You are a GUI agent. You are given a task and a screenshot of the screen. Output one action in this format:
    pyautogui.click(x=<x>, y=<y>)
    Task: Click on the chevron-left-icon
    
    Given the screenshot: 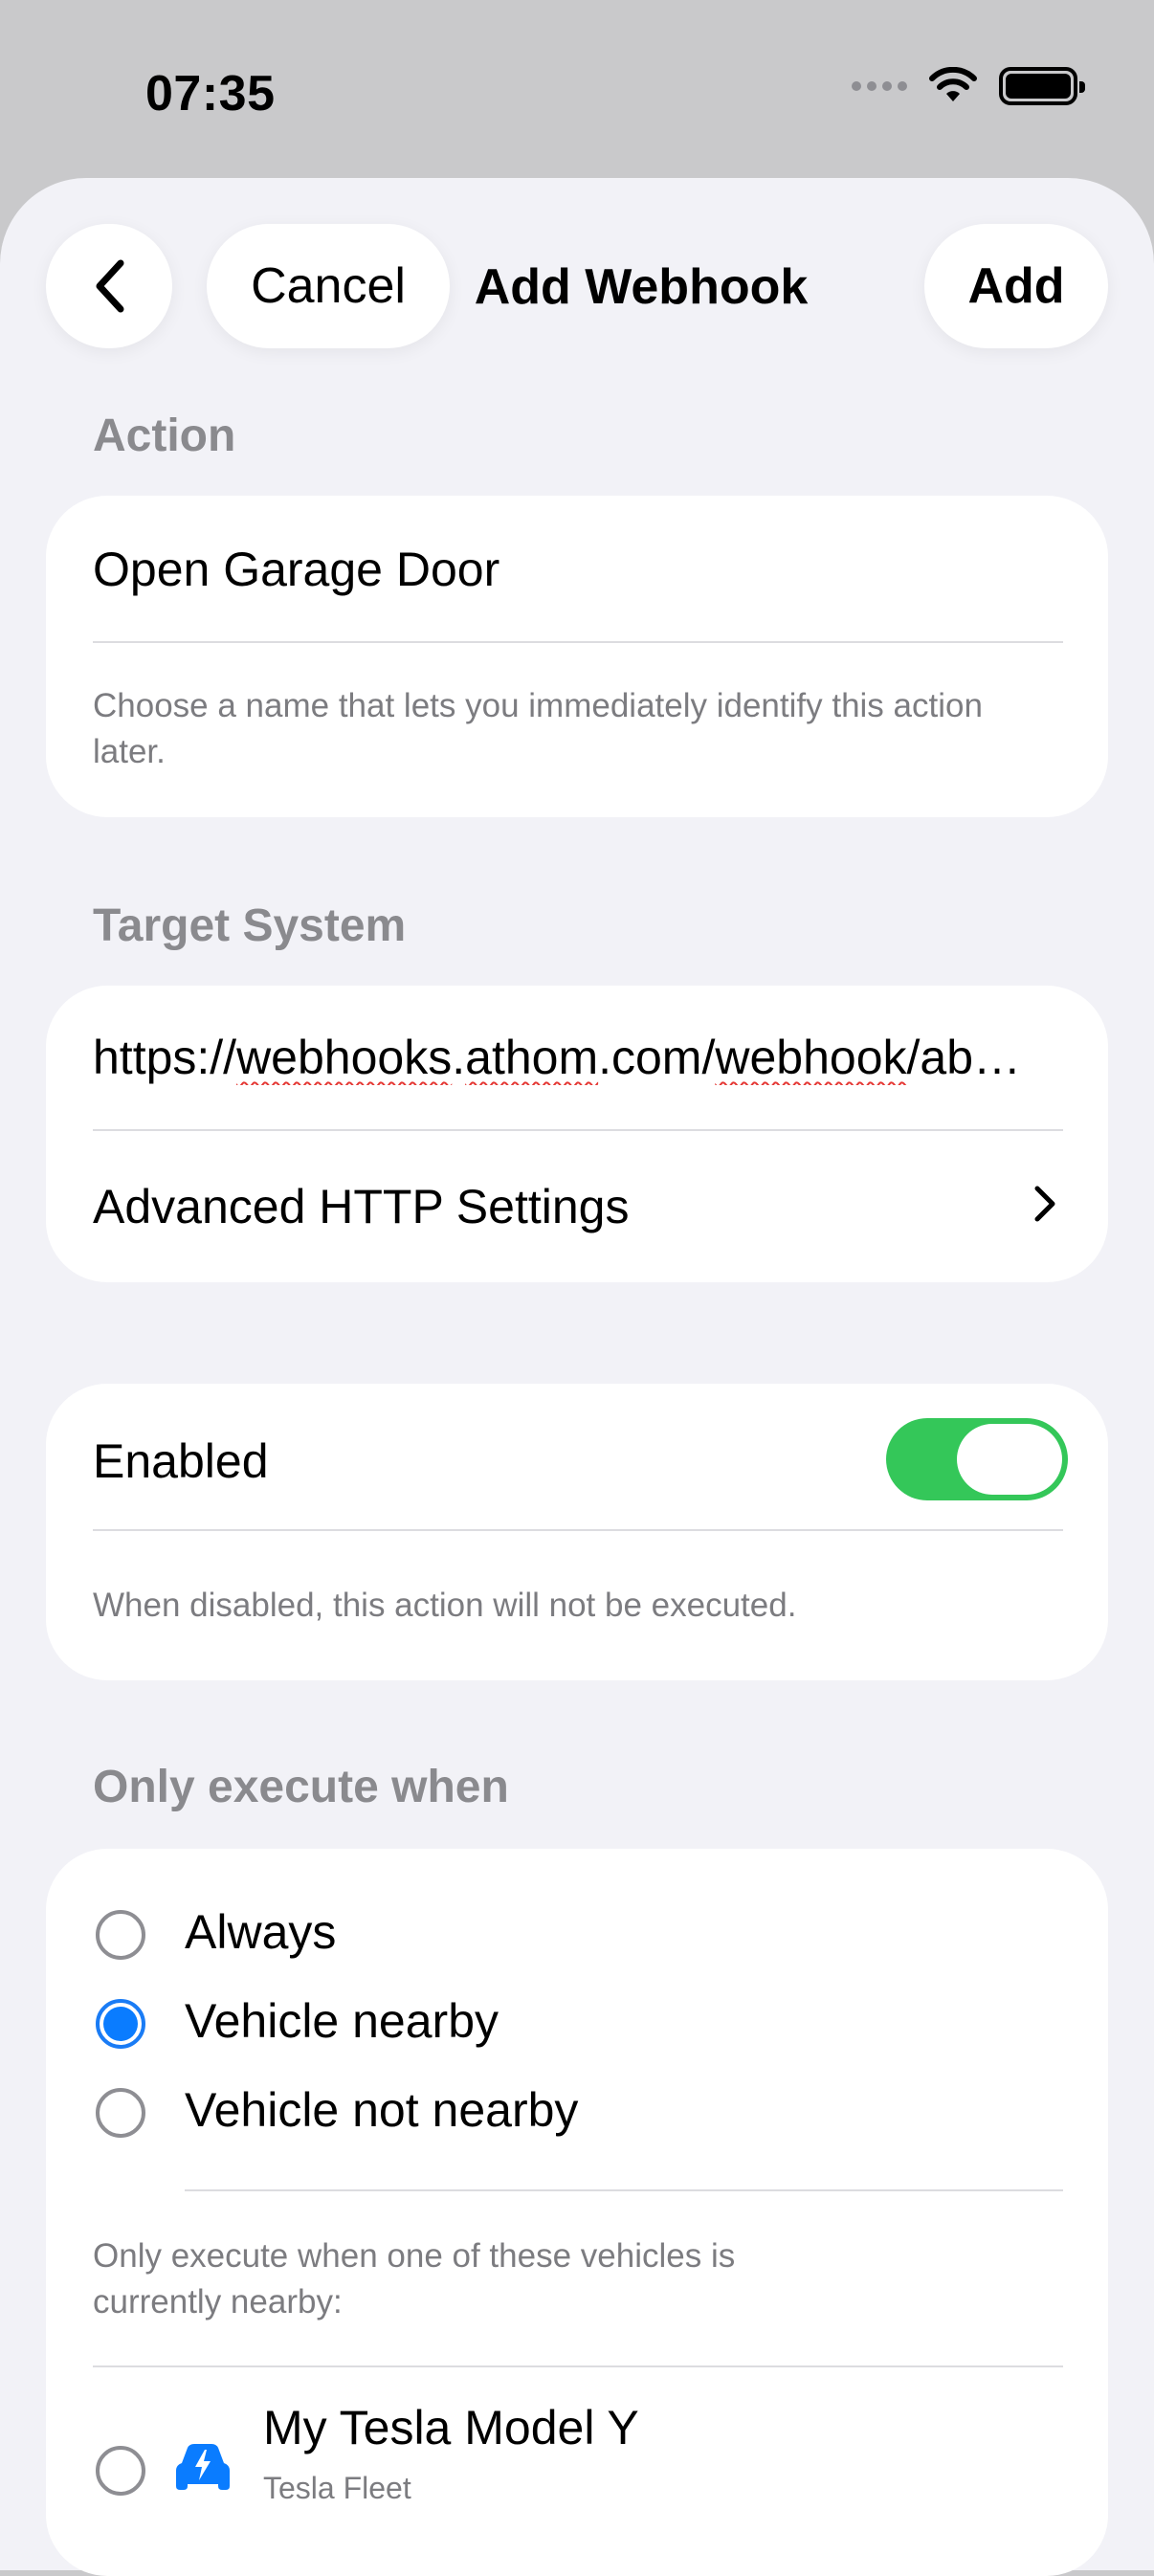 What is the action you would take?
    pyautogui.click(x=110, y=286)
    